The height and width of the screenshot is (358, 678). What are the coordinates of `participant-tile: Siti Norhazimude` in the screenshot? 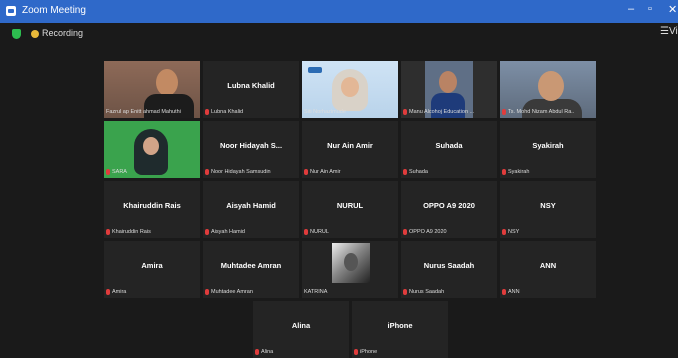 It's located at (350, 89).